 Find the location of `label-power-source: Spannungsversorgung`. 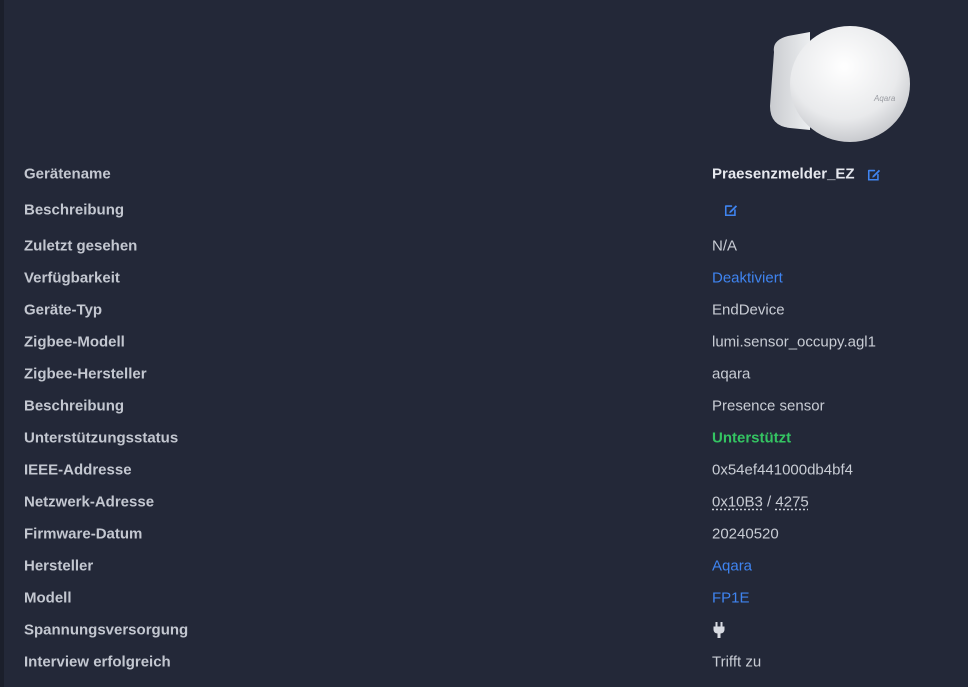

label-power-source: Spannungsversorgung is located at coordinates (106, 630).